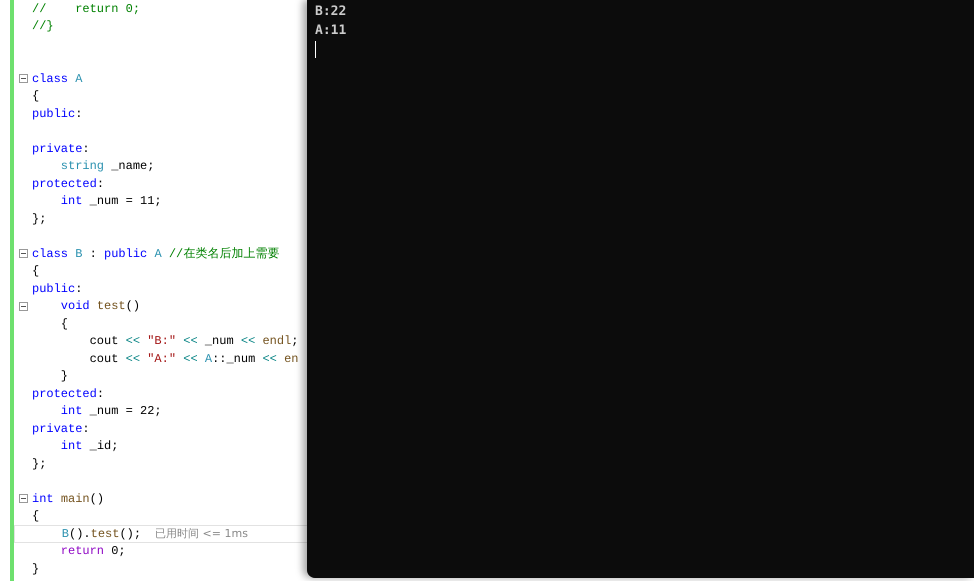  I want to click on code-line: cout << "B:" << _num << endl;, so click(193, 341).